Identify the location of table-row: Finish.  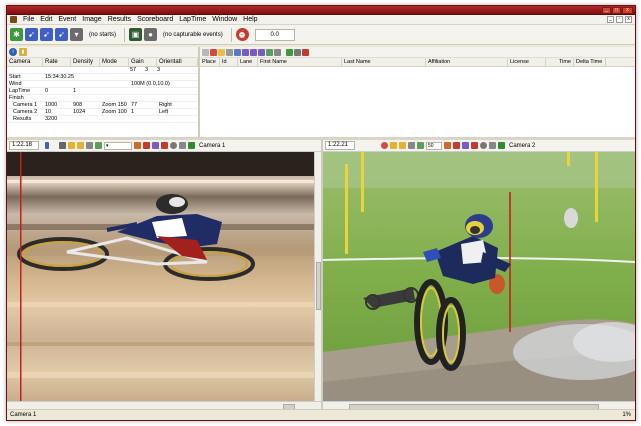
(102, 98).